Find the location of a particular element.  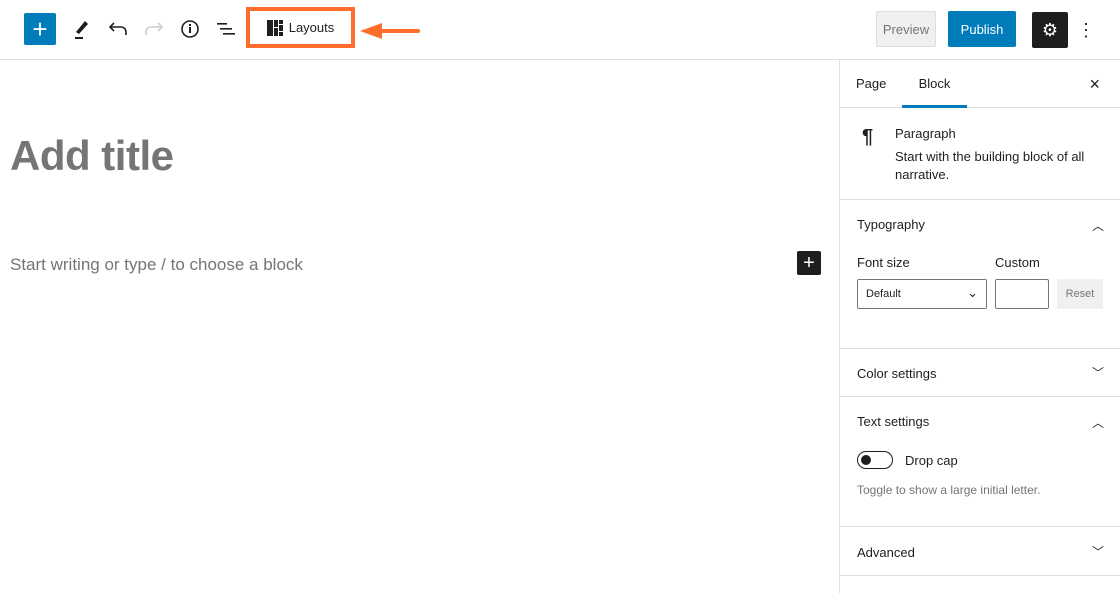

font-size-select: Default ⌄ is located at coordinates (922, 294).